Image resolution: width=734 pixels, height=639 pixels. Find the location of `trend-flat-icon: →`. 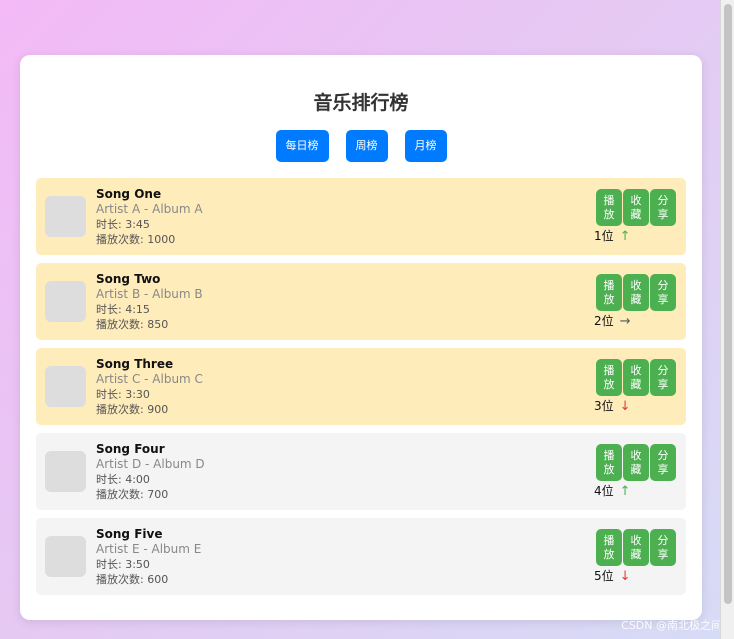

trend-flat-icon: → is located at coordinates (625, 321).